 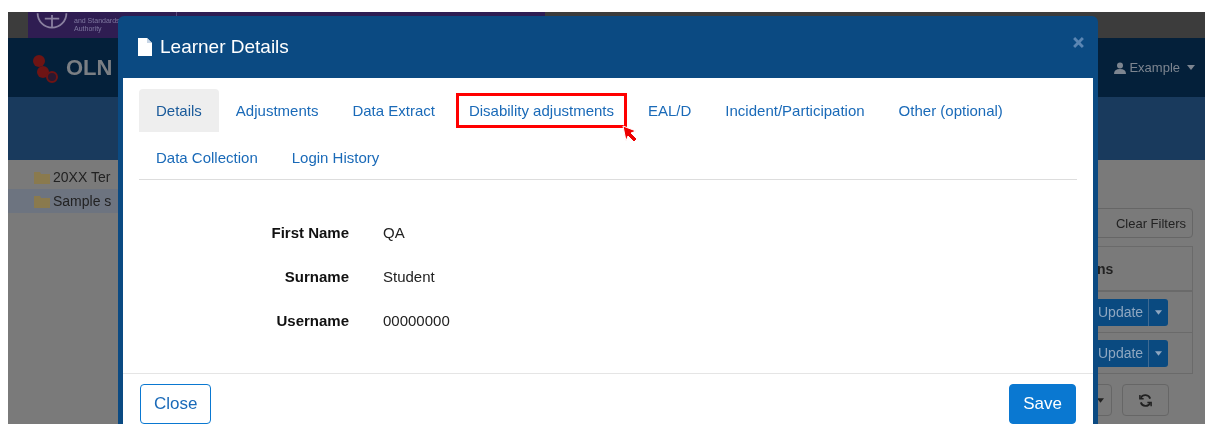 I want to click on document-icon, so click(x=145, y=47).